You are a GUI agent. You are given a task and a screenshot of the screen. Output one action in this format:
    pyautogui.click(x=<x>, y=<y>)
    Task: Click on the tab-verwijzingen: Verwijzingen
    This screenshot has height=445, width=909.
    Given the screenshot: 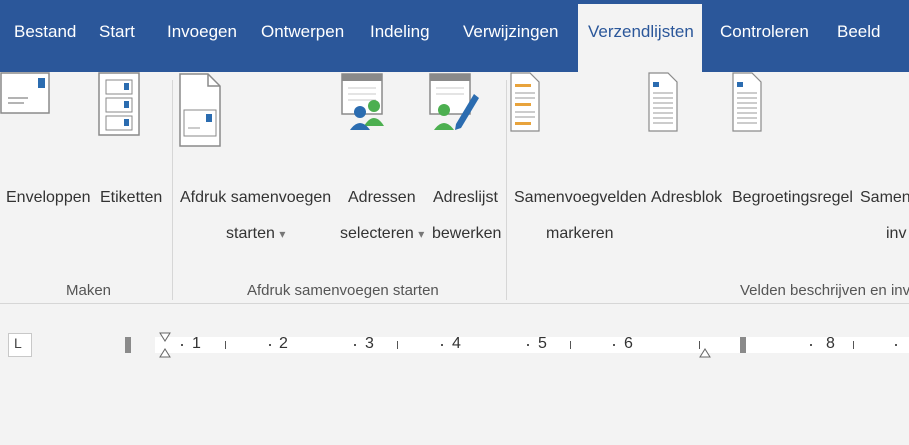 What is the action you would take?
    pyautogui.click(x=510, y=38)
    